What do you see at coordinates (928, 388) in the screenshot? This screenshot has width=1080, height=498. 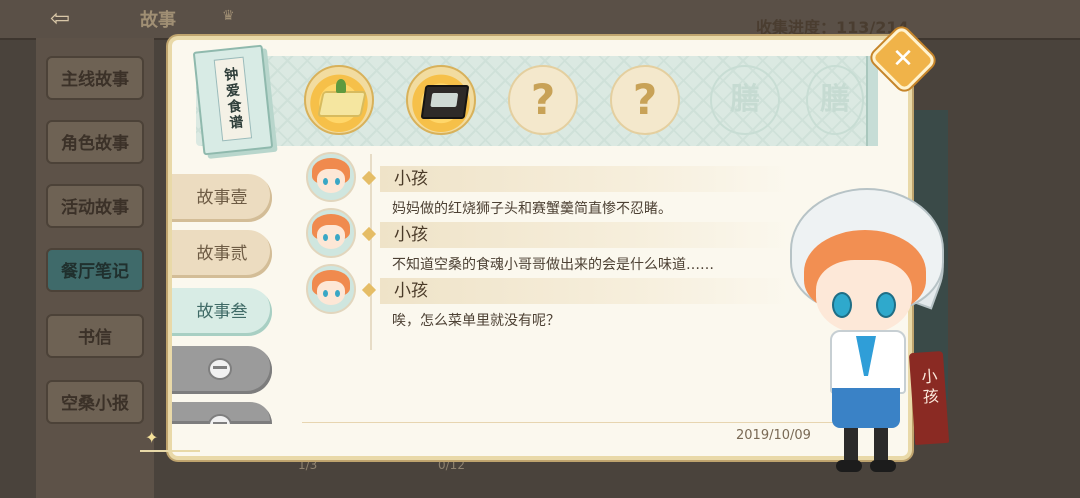 I see `character-name: 小孩` at bounding box center [928, 388].